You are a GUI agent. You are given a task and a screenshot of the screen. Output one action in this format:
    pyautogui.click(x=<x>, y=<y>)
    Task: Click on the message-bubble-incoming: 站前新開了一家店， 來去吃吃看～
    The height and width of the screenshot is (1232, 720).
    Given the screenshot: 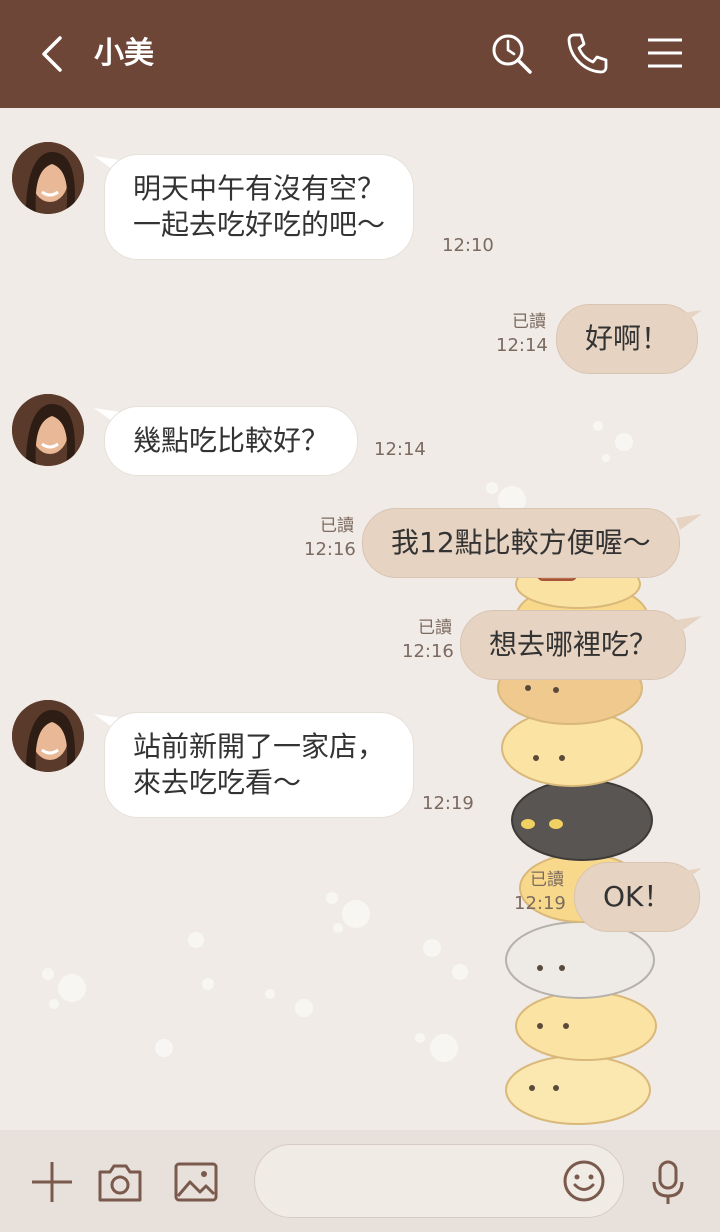 What is the action you would take?
    pyautogui.click(x=259, y=765)
    